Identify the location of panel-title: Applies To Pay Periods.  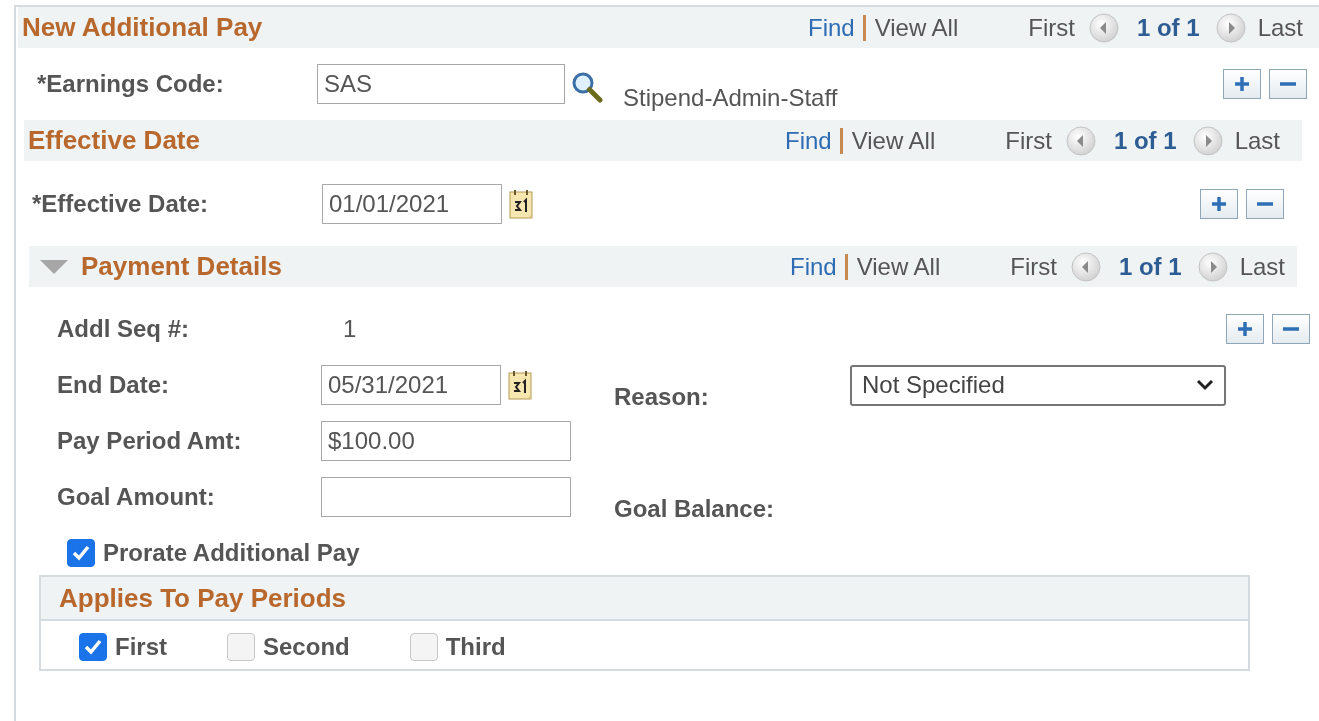
(644, 599).